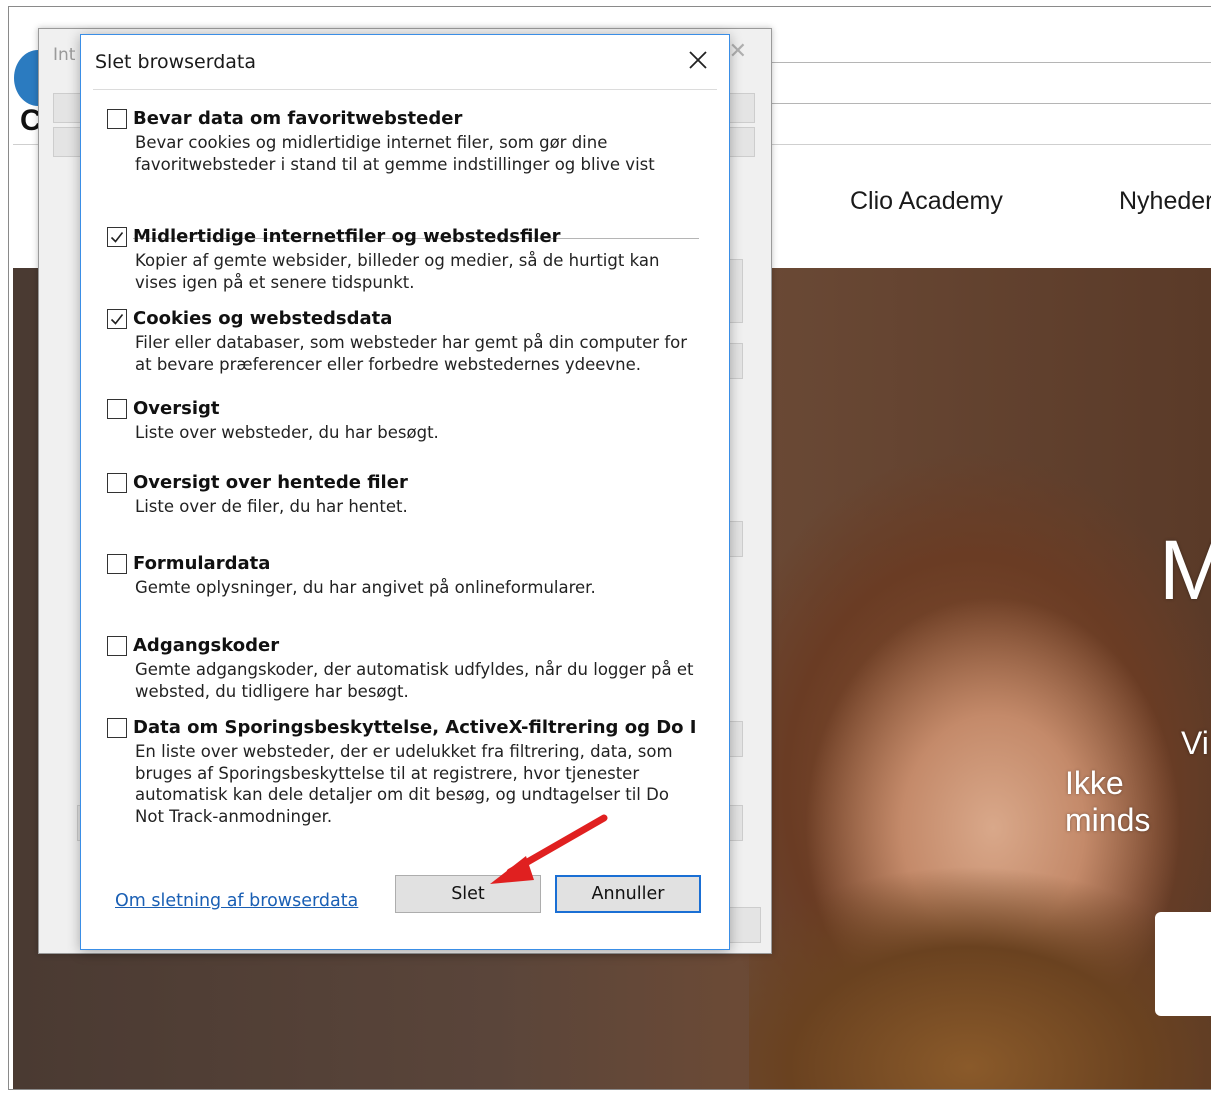  Describe the element at coordinates (468, 894) in the screenshot. I see `delete-button: Slet` at that location.